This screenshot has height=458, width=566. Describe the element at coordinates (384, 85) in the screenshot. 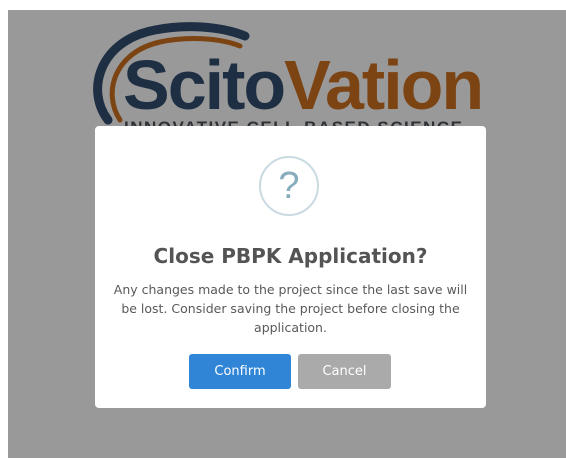

I see `logo-word-part2: Vation` at that location.